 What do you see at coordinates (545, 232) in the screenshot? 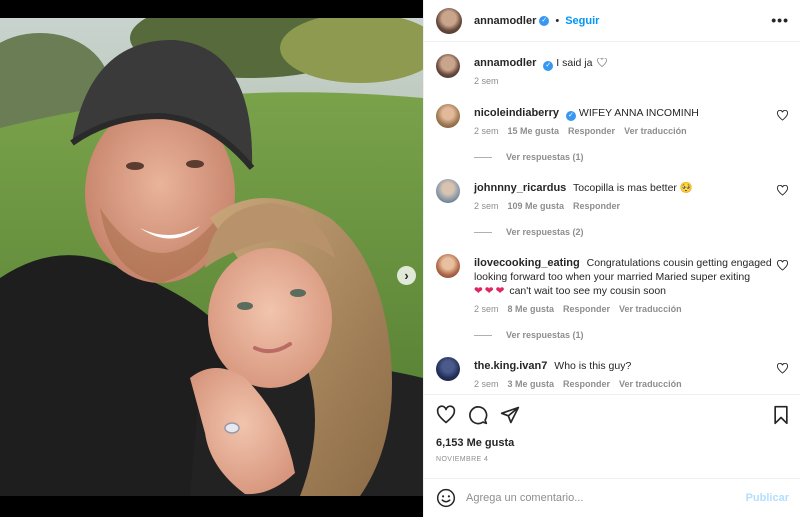
I see `view-replies-label: Ver respuestas (2)` at bounding box center [545, 232].